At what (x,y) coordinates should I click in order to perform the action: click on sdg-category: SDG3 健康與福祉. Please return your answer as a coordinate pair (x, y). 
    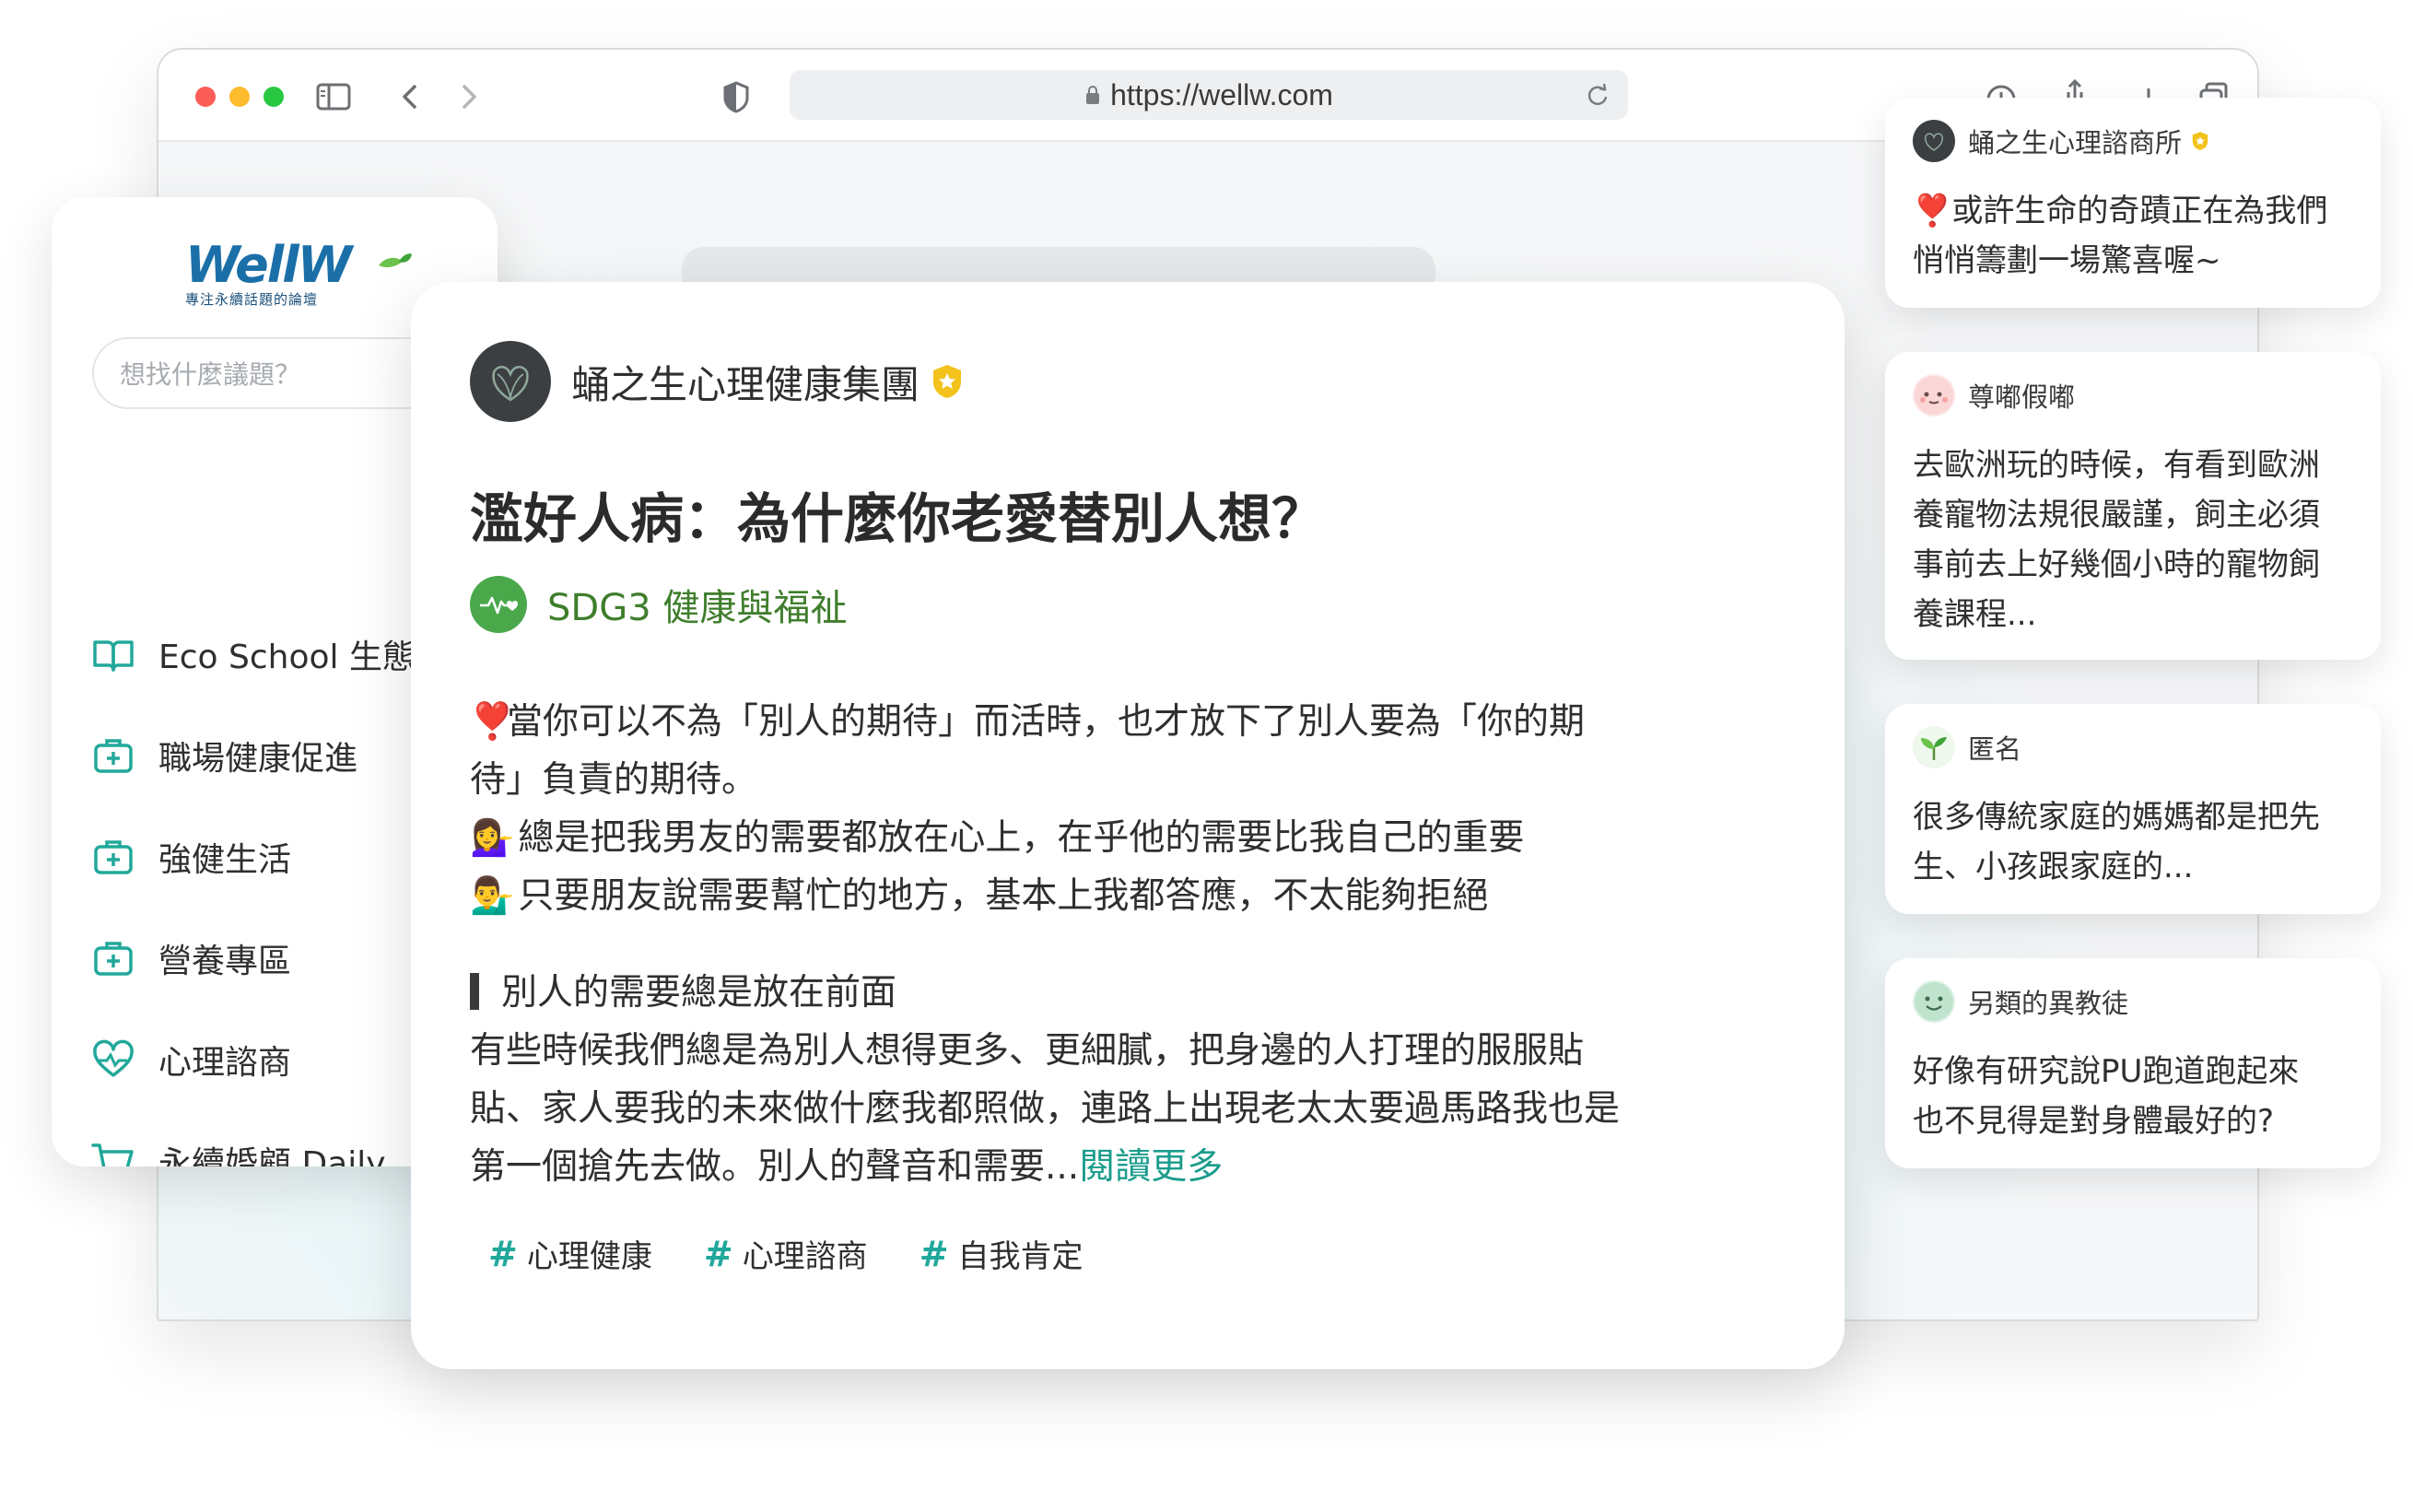
    Looking at the image, I should click on (658, 604).